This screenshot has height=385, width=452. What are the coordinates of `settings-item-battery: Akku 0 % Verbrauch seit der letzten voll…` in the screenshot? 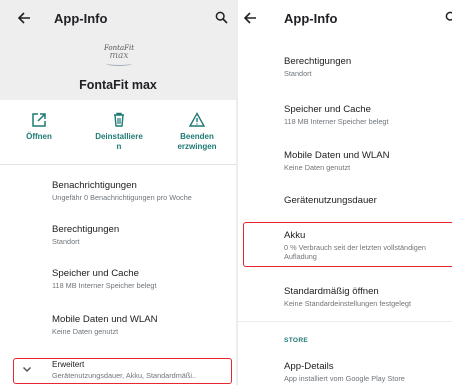 It's located at (368, 245).